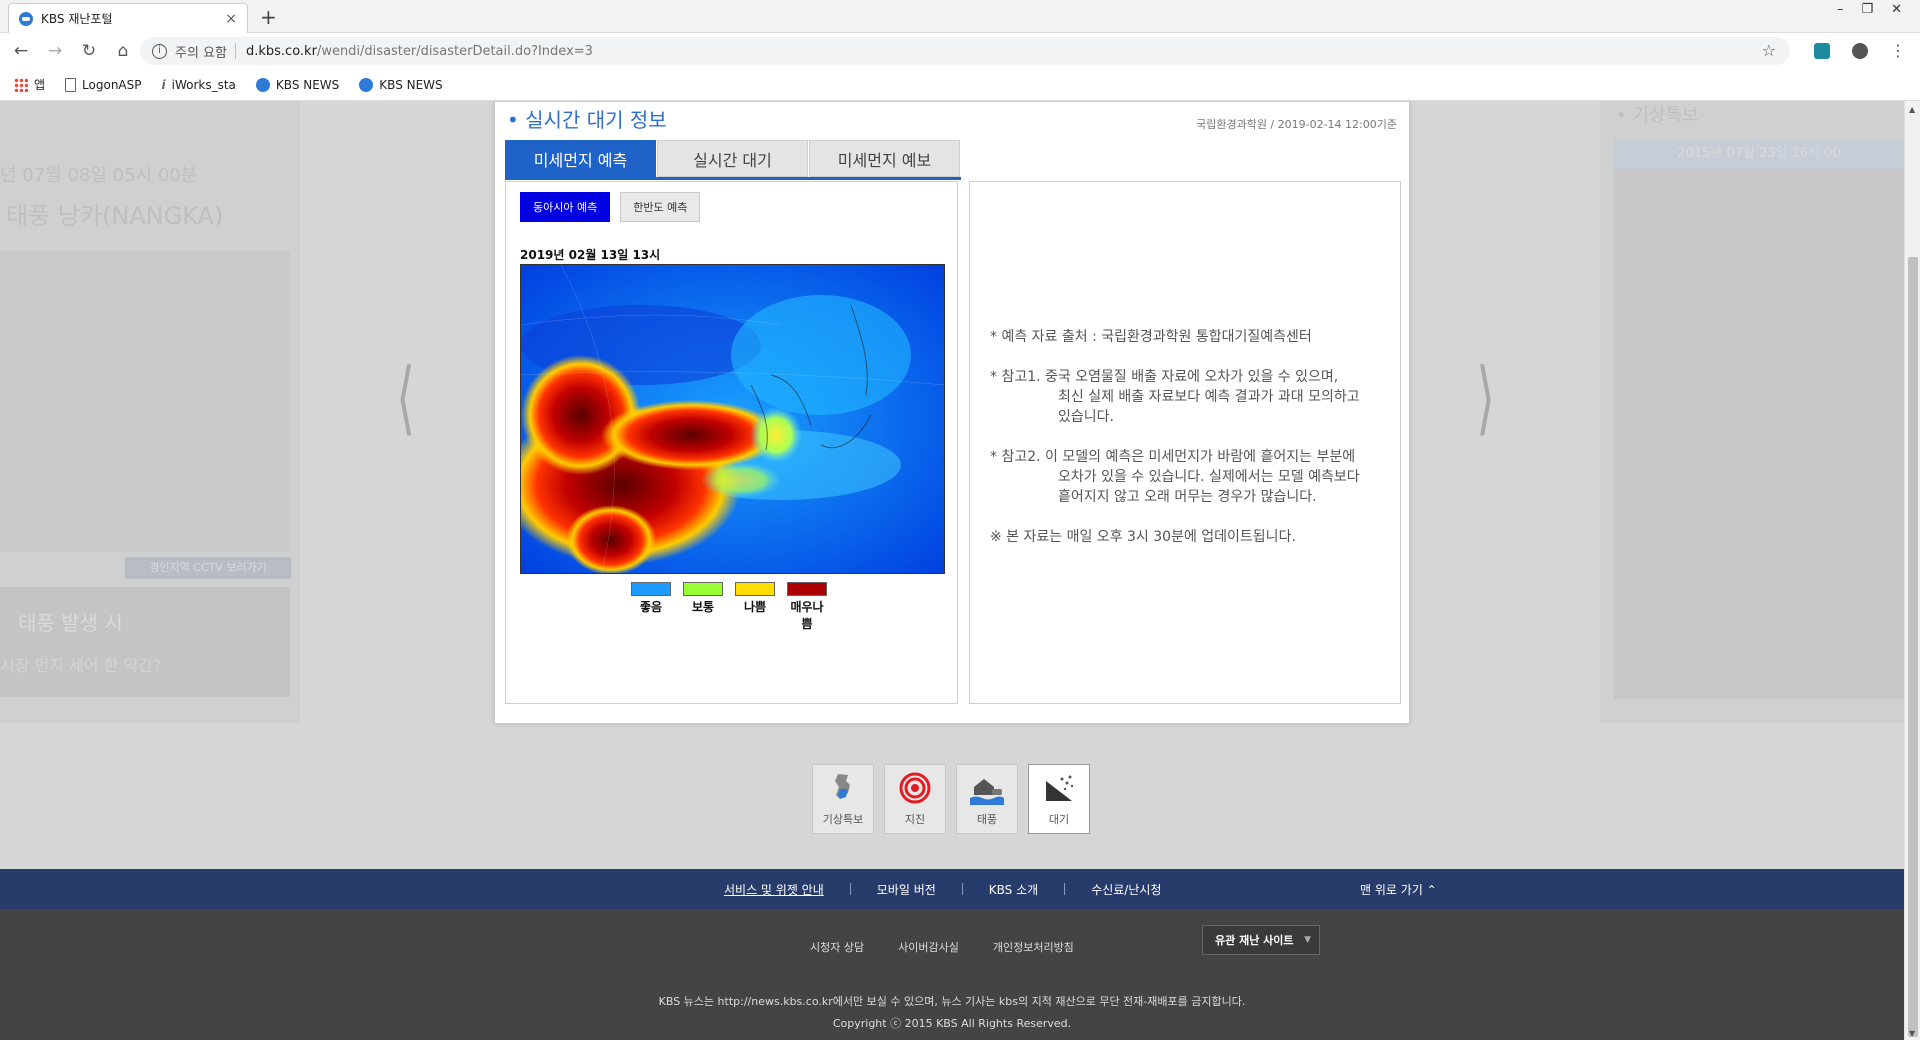 The height and width of the screenshot is (1040, 1920). I want to click on note-ref2-line2: 오차가 있을 수 있습니다. 실제에서는 모델 예측보다, so click(1209, 477).